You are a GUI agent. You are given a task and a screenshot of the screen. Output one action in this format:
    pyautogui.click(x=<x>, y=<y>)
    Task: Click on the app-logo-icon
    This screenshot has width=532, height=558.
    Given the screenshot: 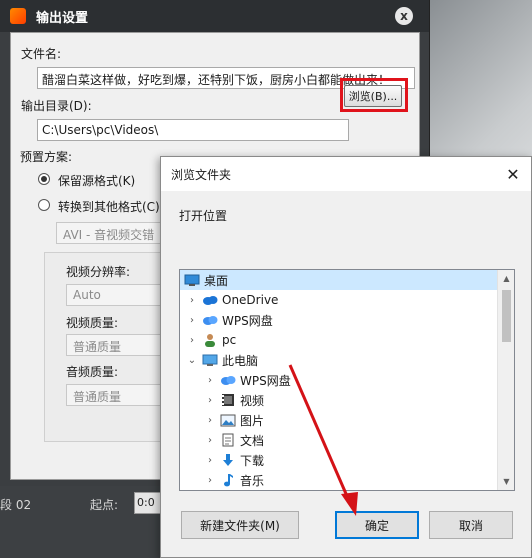 What is the action you would take?
    pyautogui.click(x=18, y=16)
    